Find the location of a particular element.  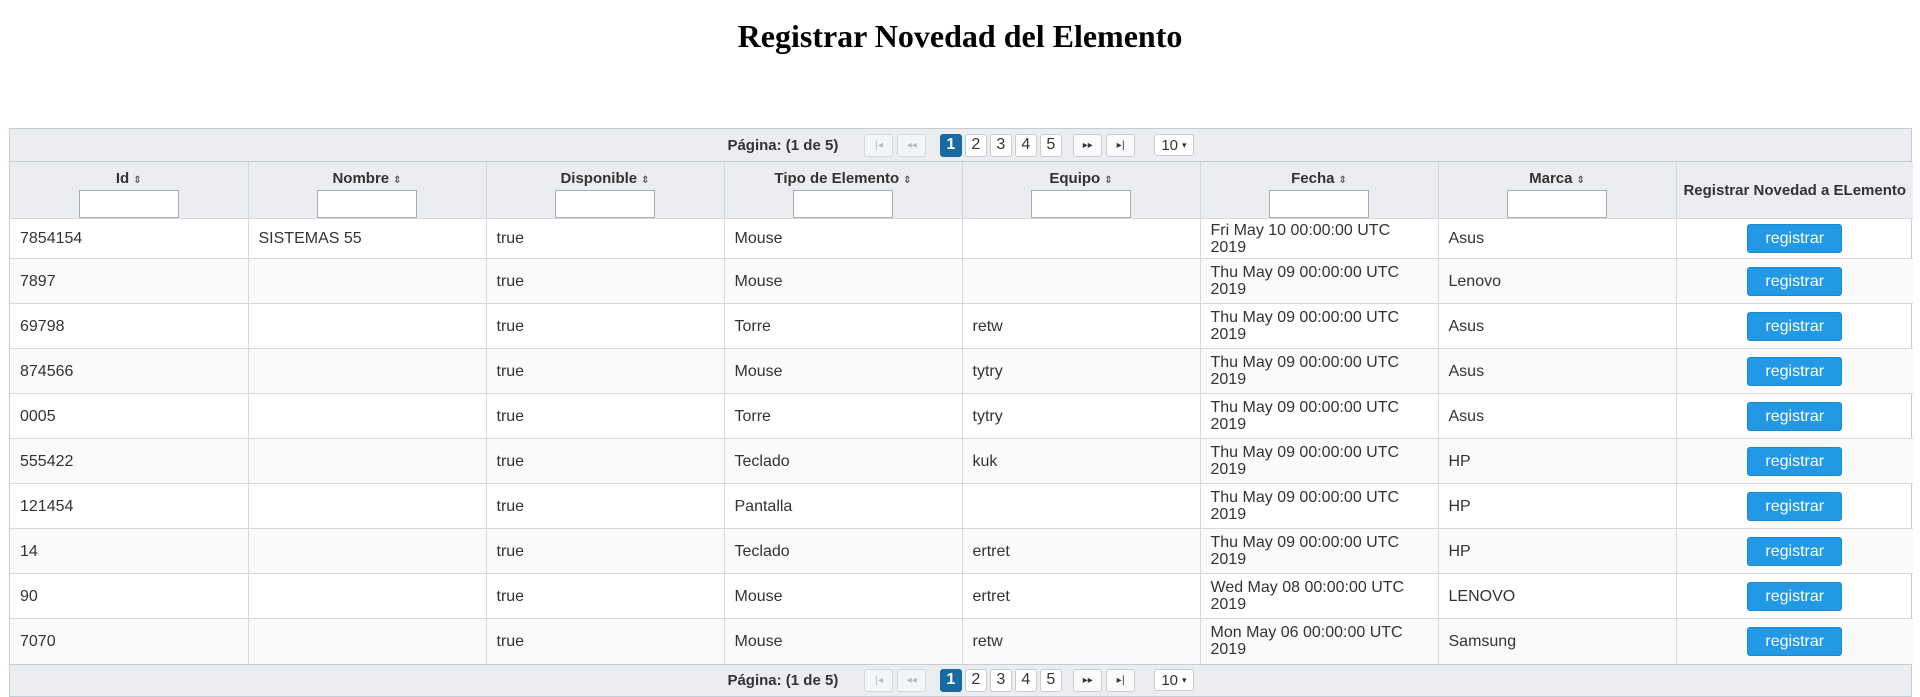

cell-id: 874566 is located at coordinates (129, 371).